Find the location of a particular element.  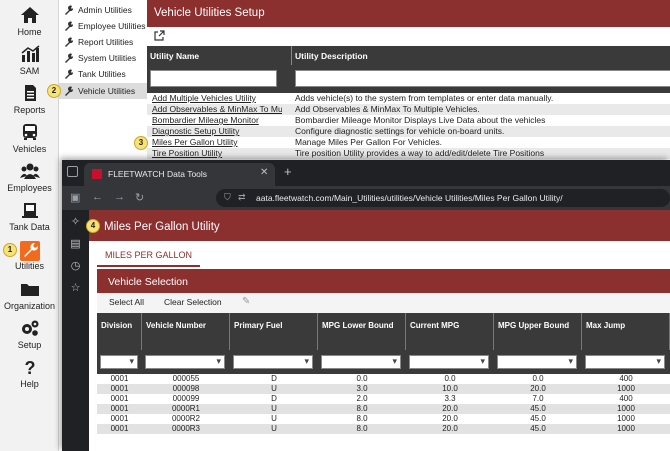

utility-description-filter-input is located at coordinates (482, 78).